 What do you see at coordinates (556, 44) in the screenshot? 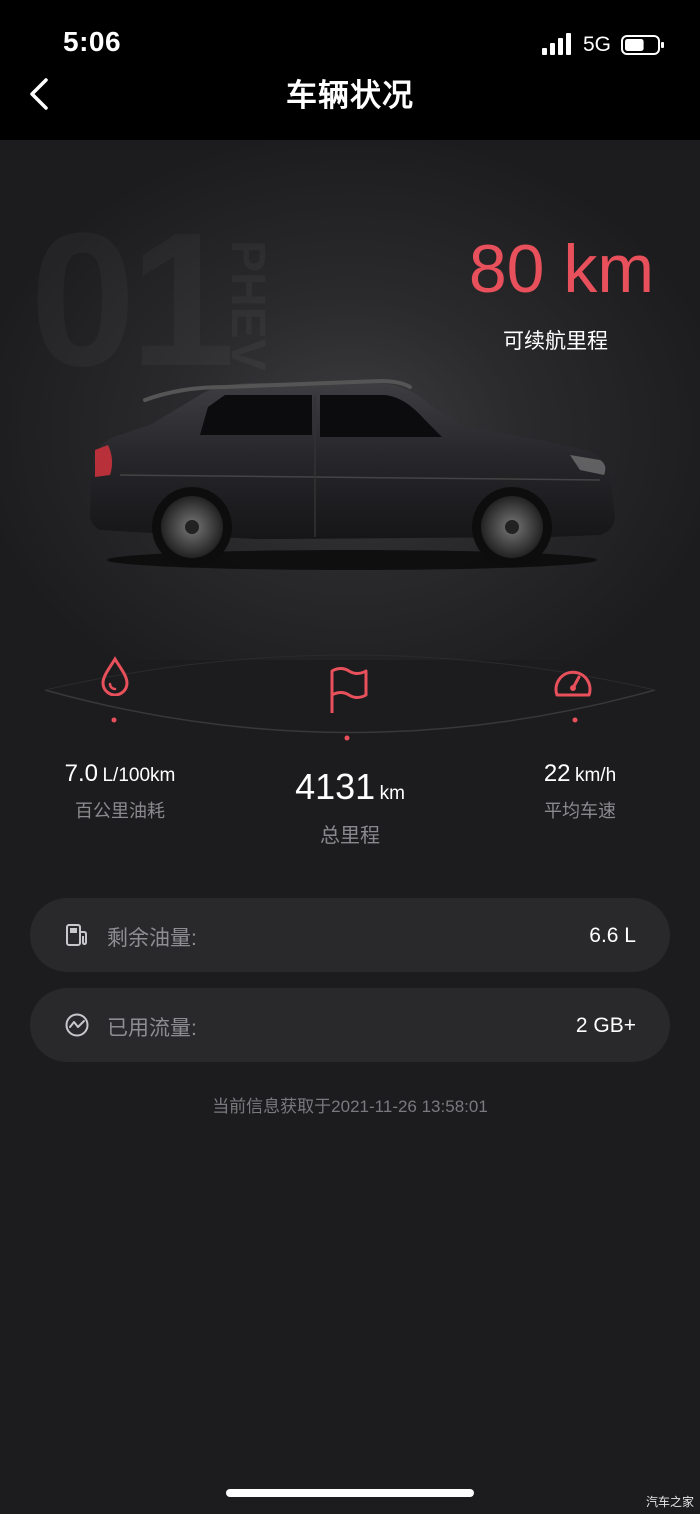
I see `signal-icon` at bounding box center [556, 44].